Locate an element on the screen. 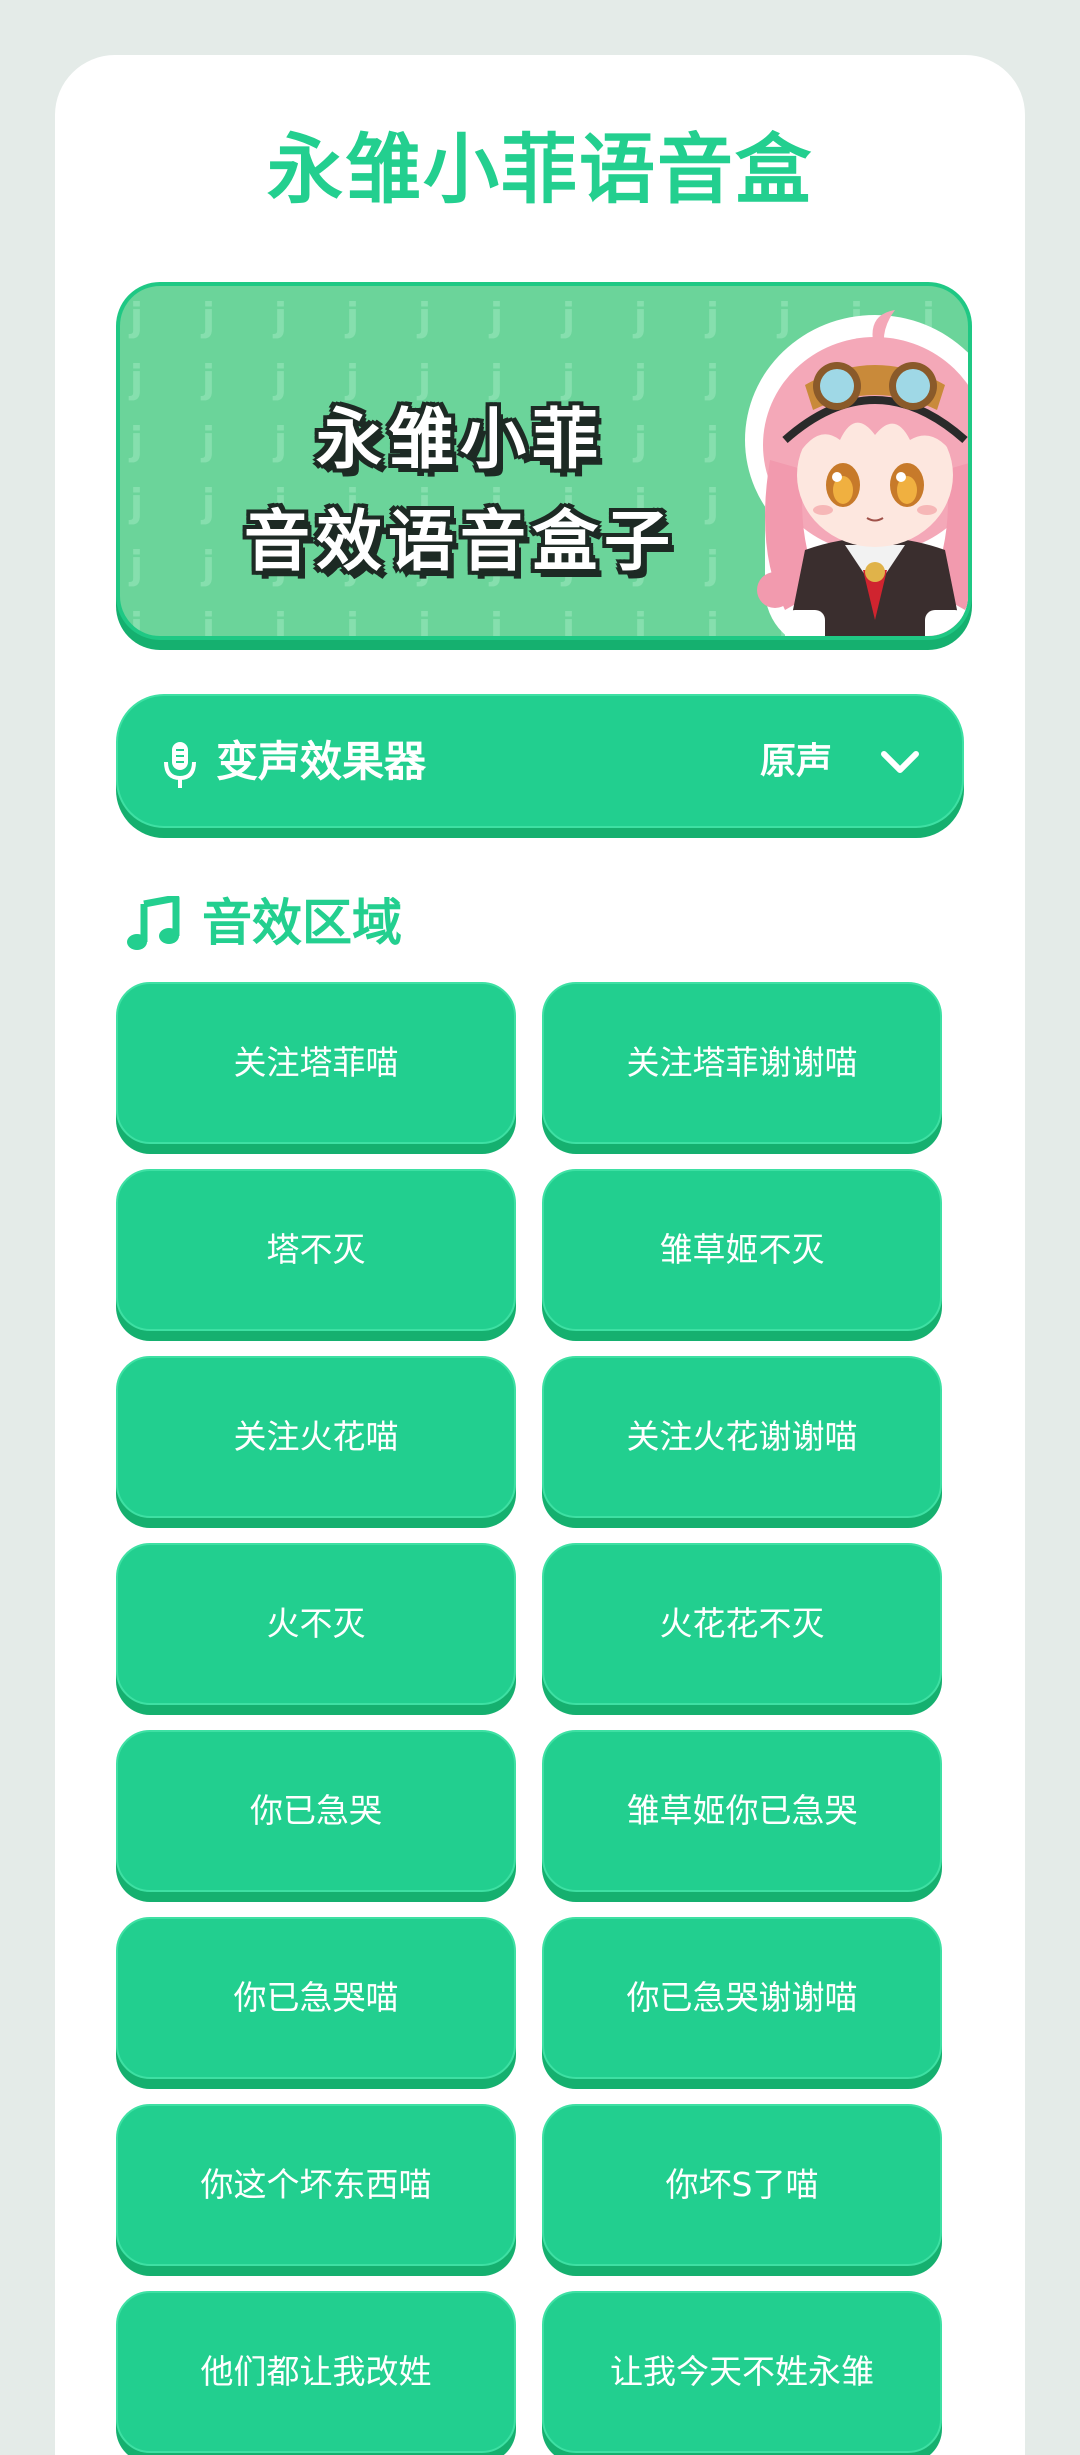 Image resolution: width=1080 pixels, height=2455 pixels. sound-button: 火花花不灭 is located at coordinates (742, 1624).